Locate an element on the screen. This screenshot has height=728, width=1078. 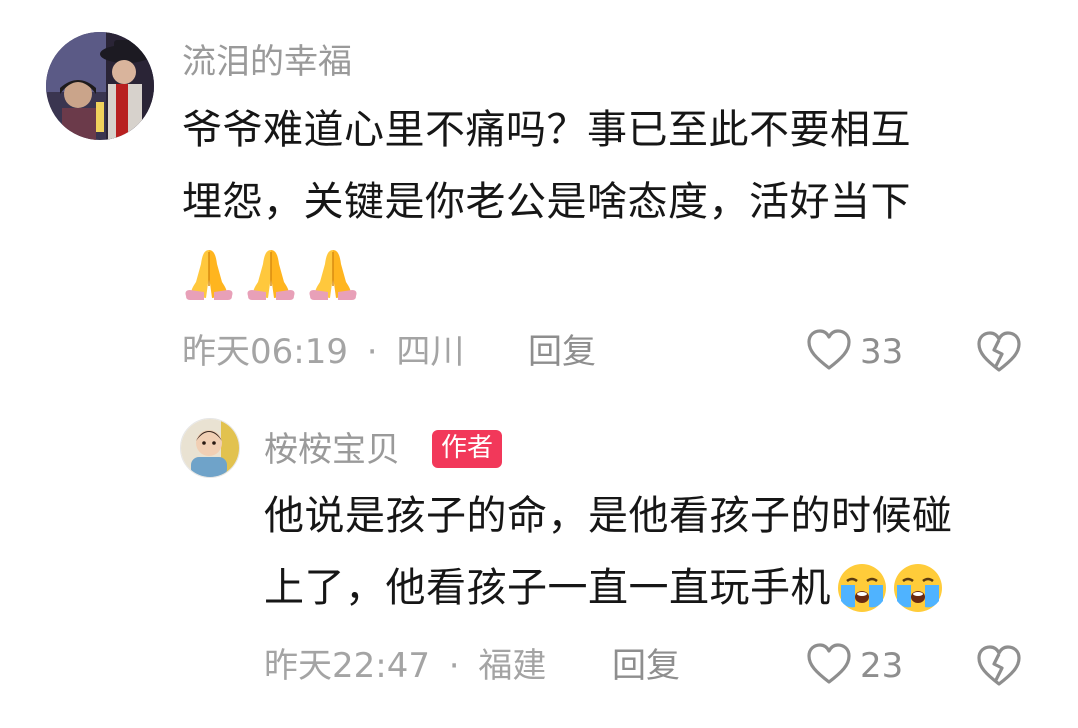
like-count: 33 is located at coordinates (882, 352).